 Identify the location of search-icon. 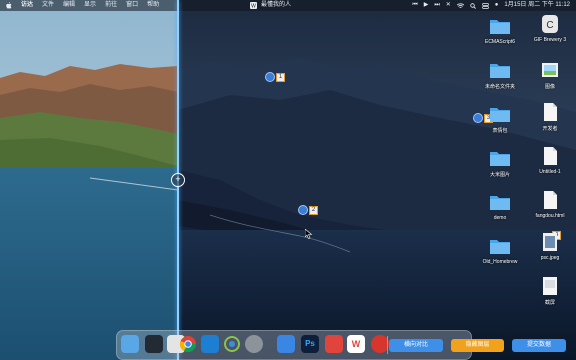
(473, 5).